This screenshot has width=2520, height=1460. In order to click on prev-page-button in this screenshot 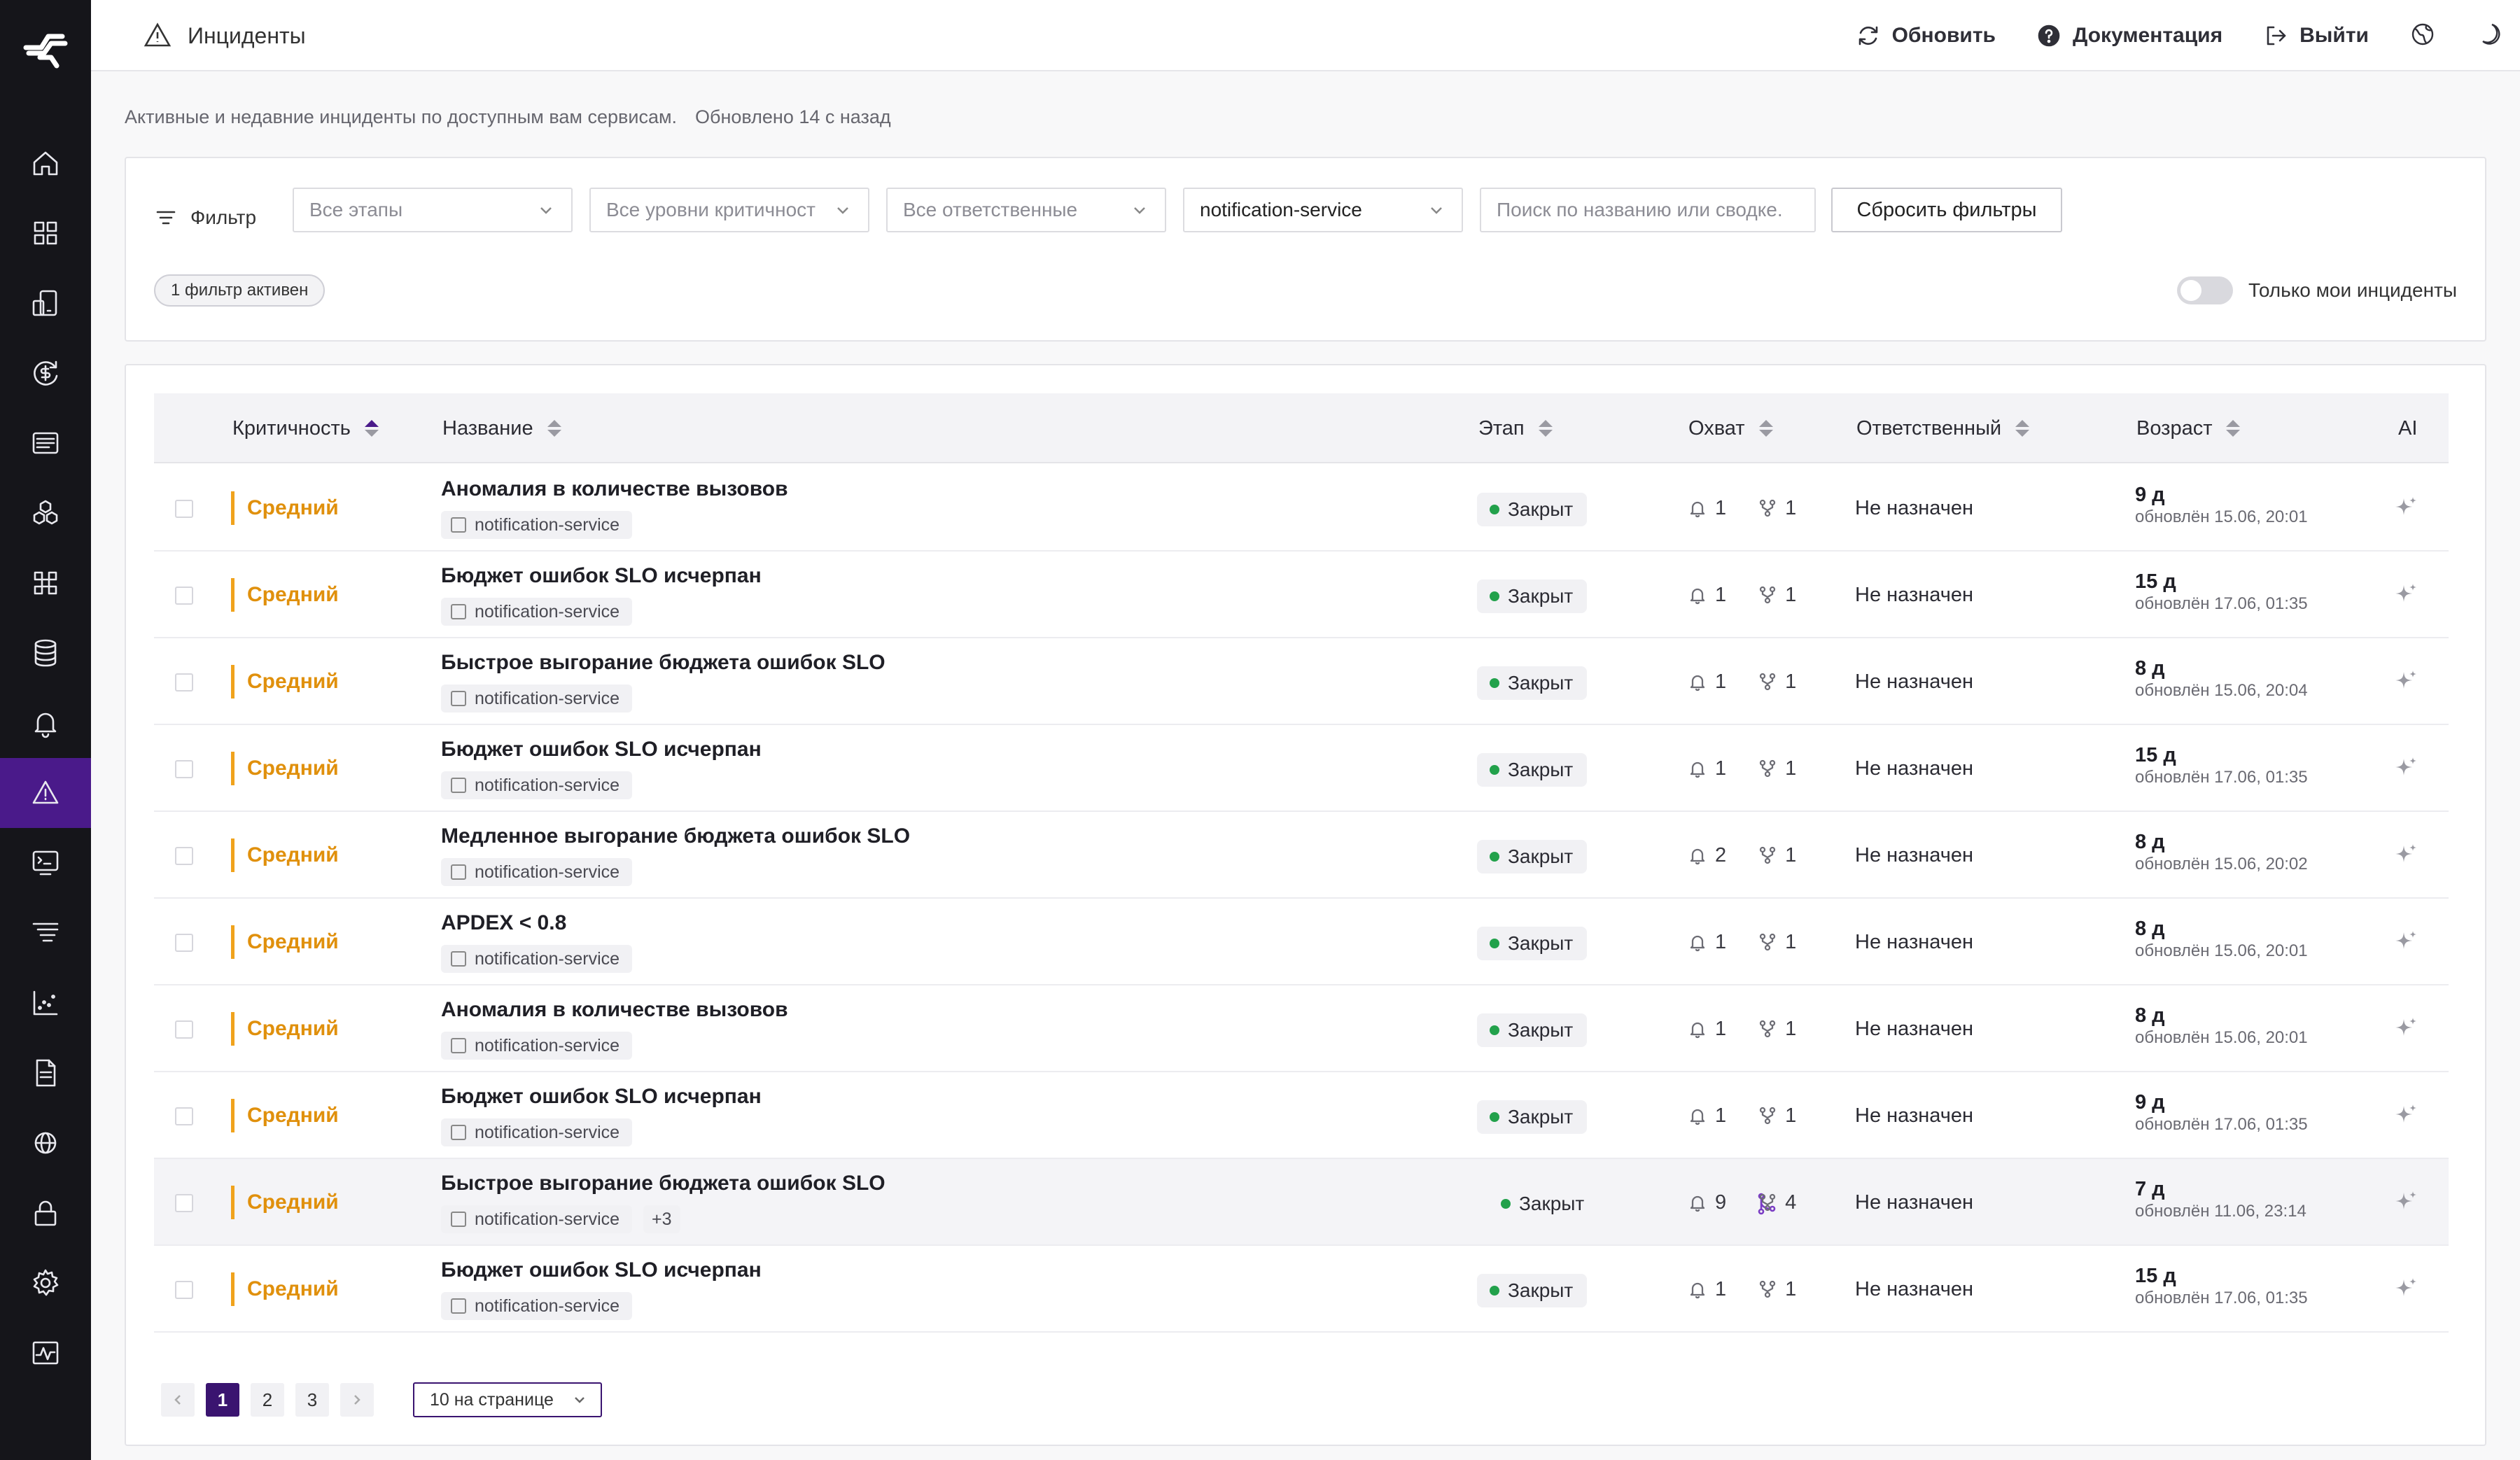, I will do `click(178, 1400)`.